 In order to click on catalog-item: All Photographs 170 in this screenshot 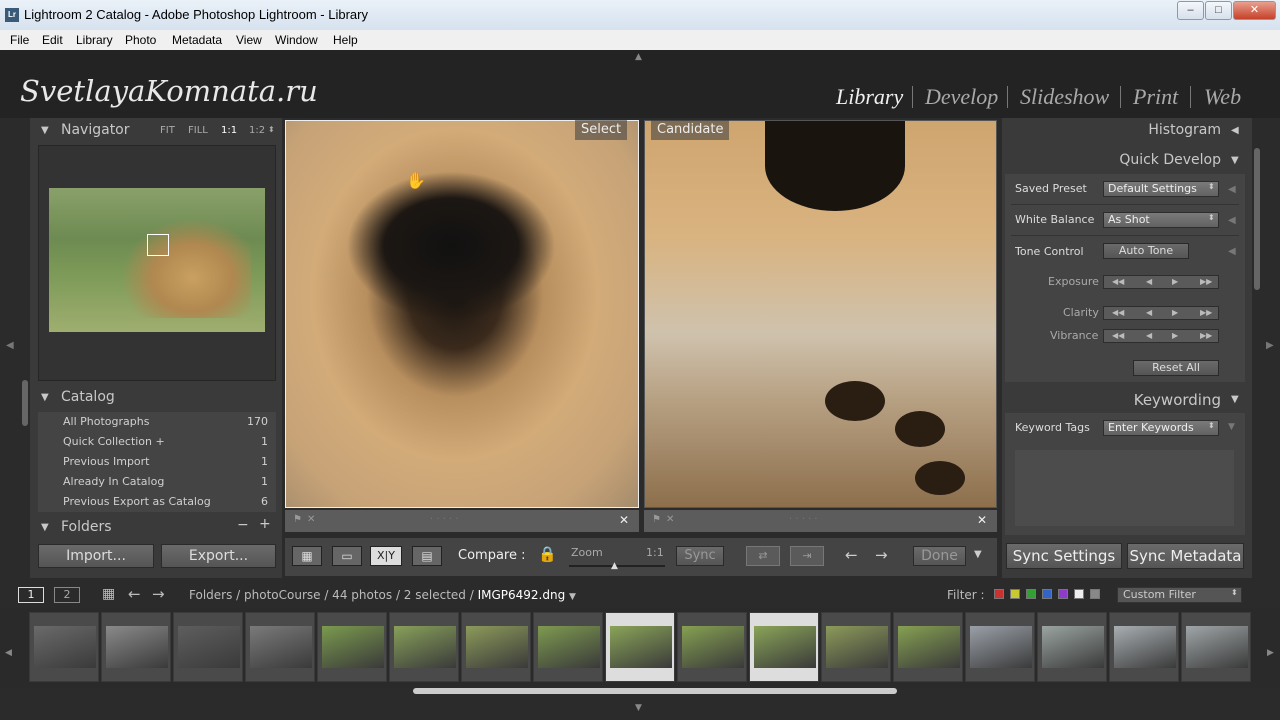, I will do `click(157, 422)`.